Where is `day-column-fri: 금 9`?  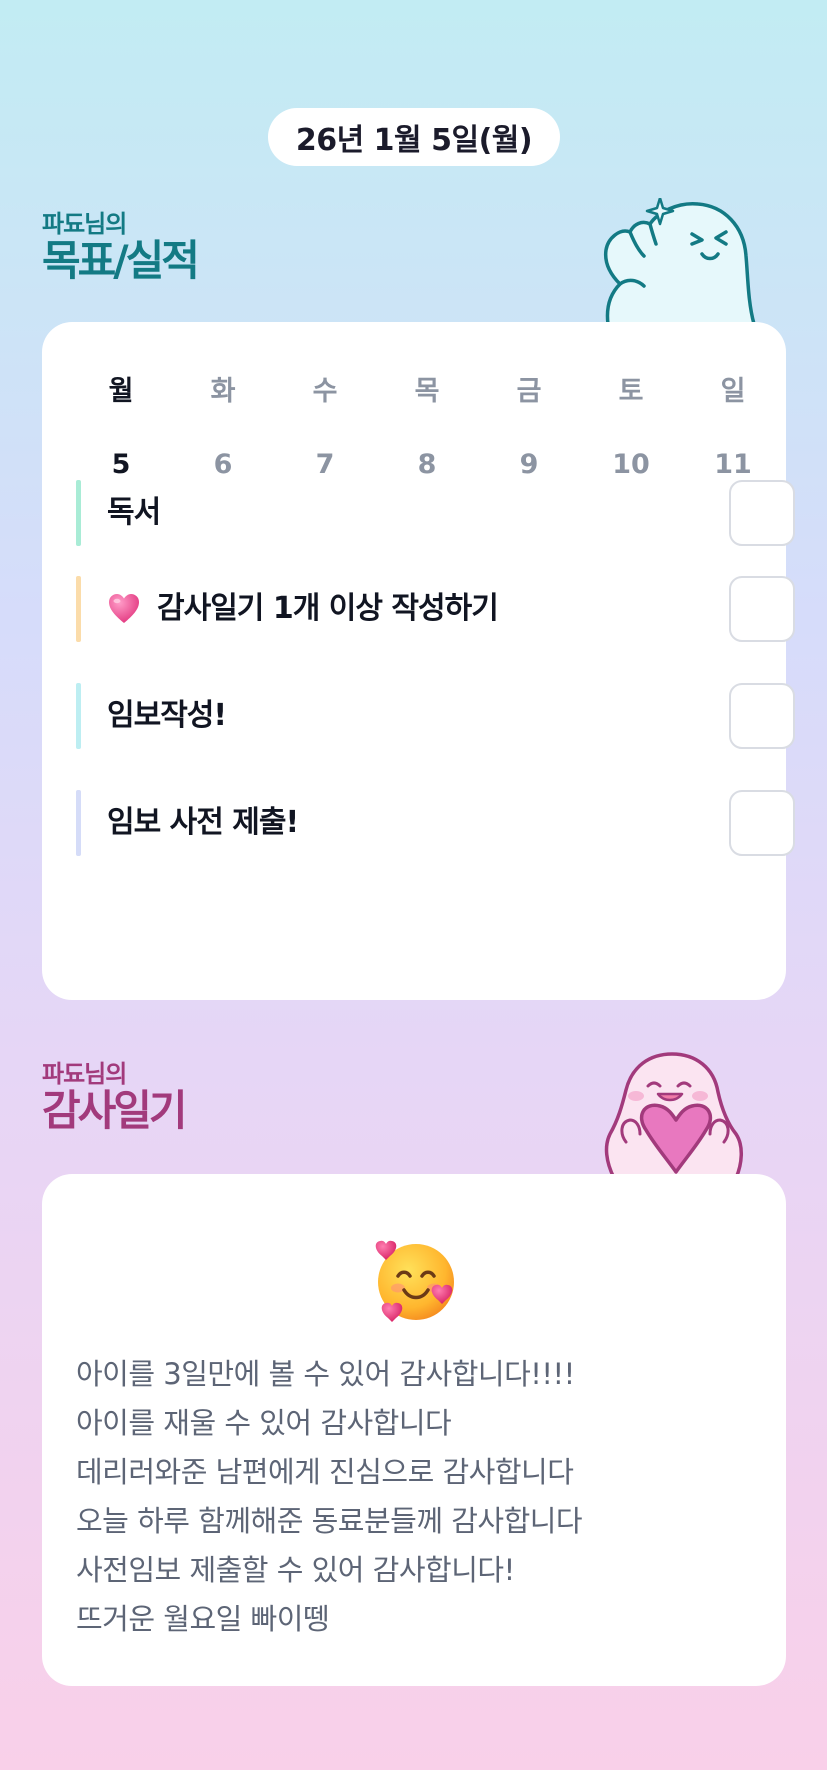
day-column-fri: 금 9 is located at coordinates (529, 428).